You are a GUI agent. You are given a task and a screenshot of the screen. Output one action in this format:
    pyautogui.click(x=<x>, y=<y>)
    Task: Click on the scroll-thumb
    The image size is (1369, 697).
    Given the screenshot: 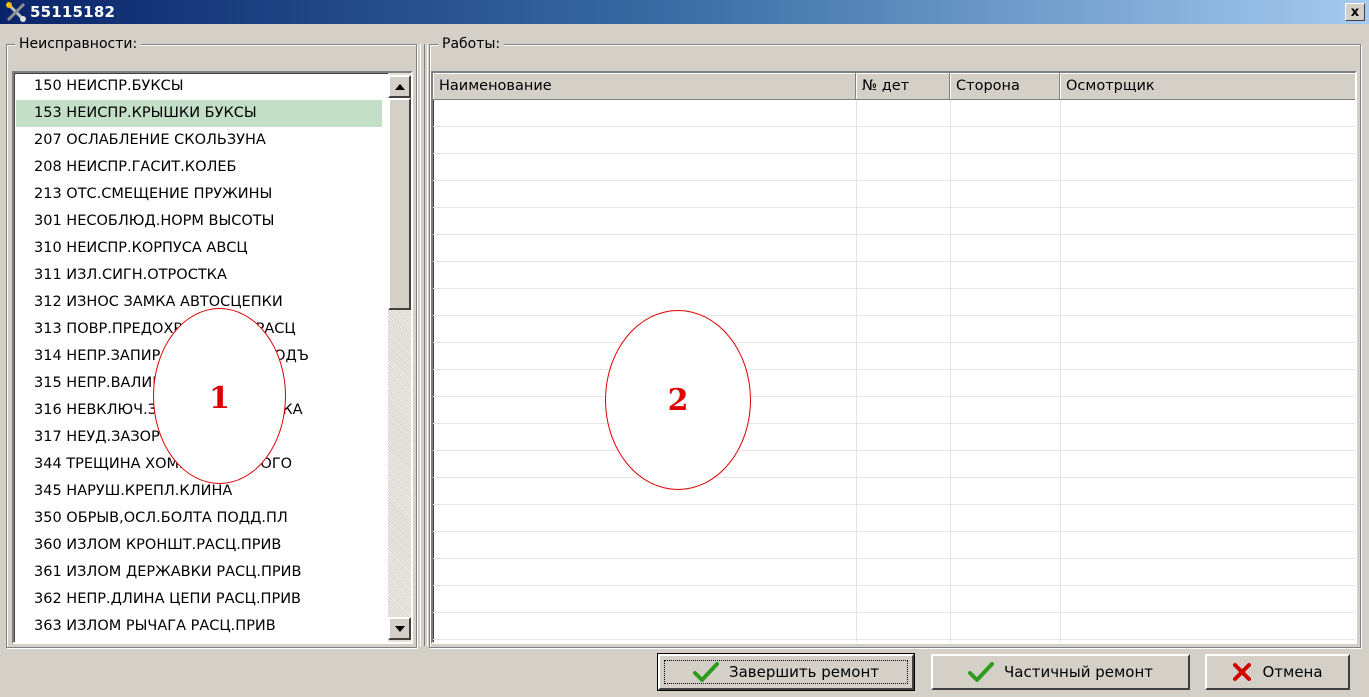 What is the action you would take?
    pyautogui.click(x=399, y=204)
    